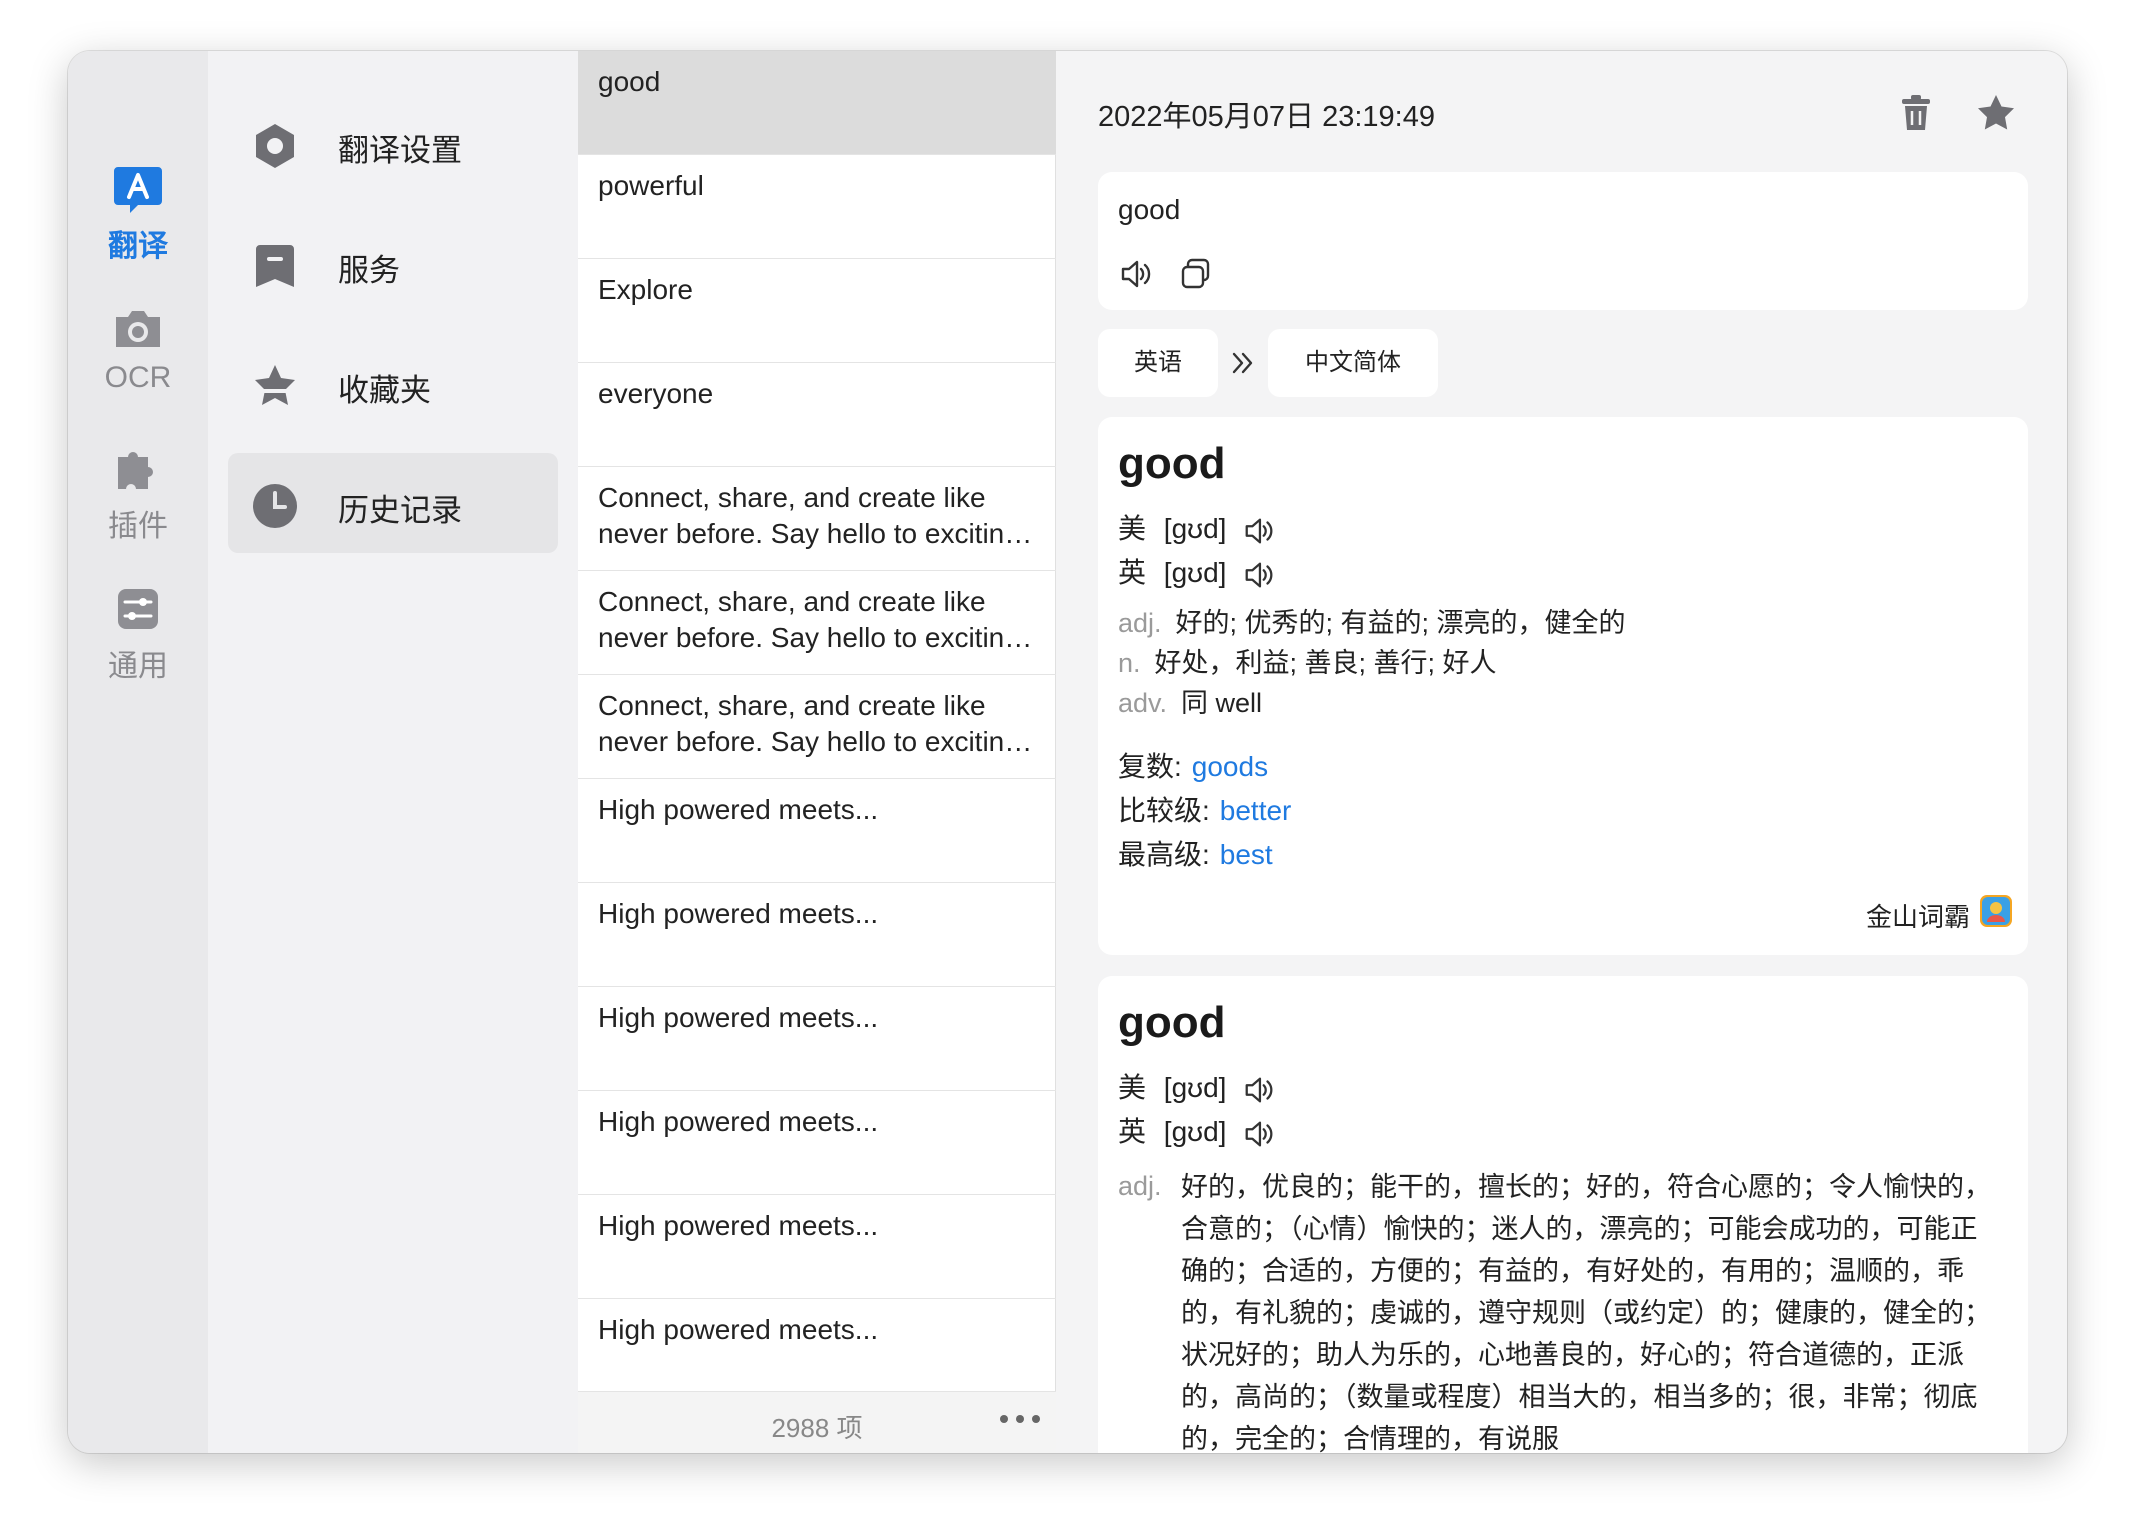 Image resolution: width=2136 pixels, height=1536 pixels. Describe the element at coordinates (1243, 363) in the screenshot. I see `double-chevron-icon` at that location.